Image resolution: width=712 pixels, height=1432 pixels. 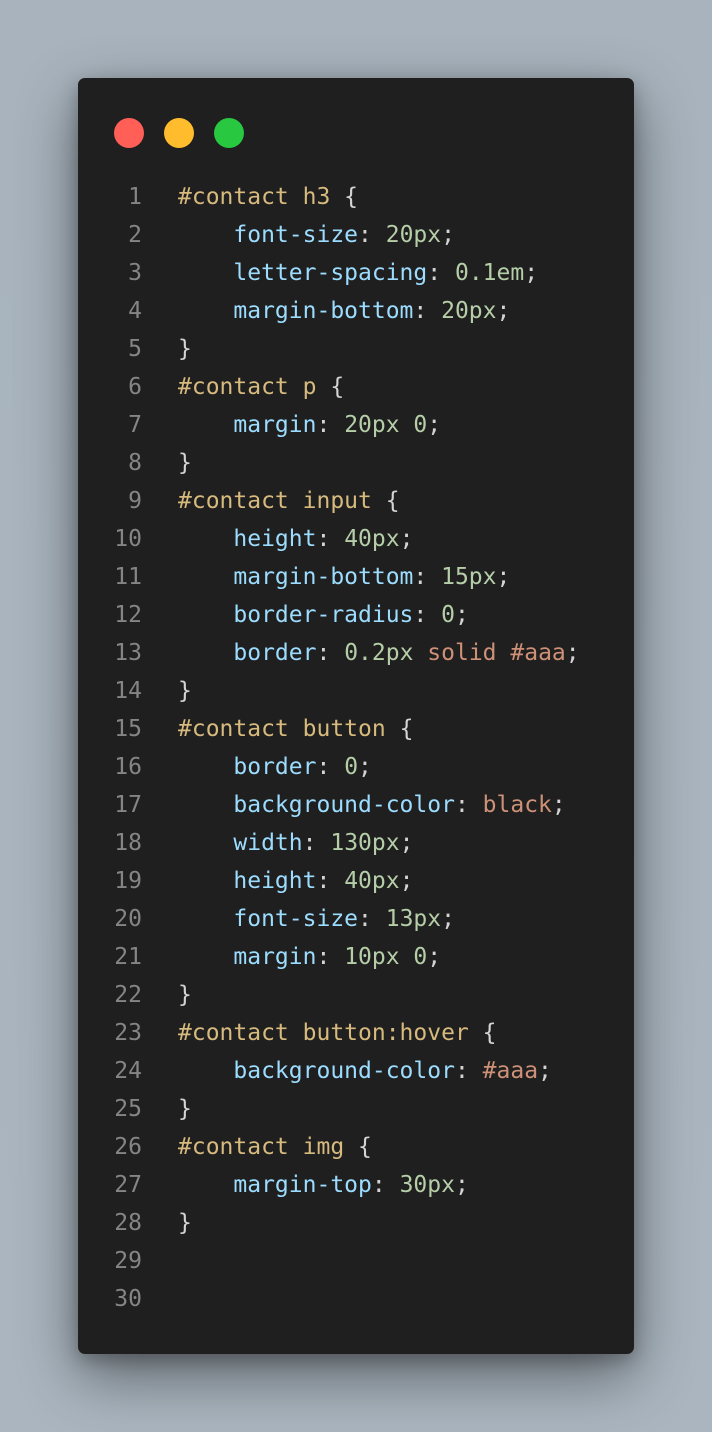 I want to click on code-line: 19 height: 40px;, so click(x=356, y=881).